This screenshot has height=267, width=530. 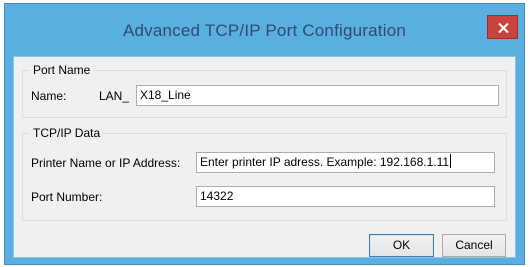 What do you see at coordinates (114, 96) in the screenshot?
I see `name-prefix: LAN_` at bounding box center [114, 96].